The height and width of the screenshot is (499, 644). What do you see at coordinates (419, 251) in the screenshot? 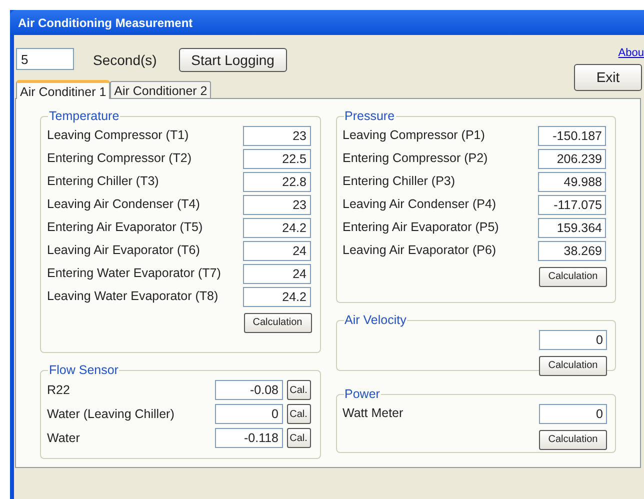
I see `field-label: Leaving Air Evaporator (P6)` at bounding box center [419, 251].